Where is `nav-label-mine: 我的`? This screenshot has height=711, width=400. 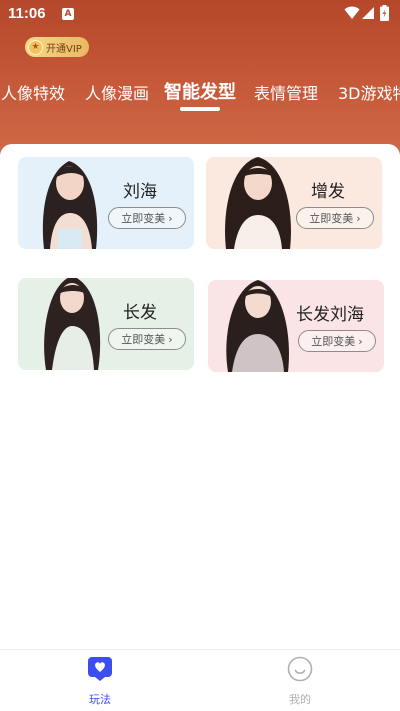
nav-label-mine: 我的 is located at coordinates (300, 699).